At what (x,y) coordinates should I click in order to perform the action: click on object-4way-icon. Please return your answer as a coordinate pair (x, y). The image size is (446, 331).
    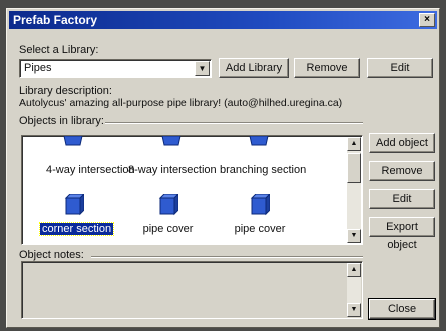
    Looking at the image, I should click on (73, 141).